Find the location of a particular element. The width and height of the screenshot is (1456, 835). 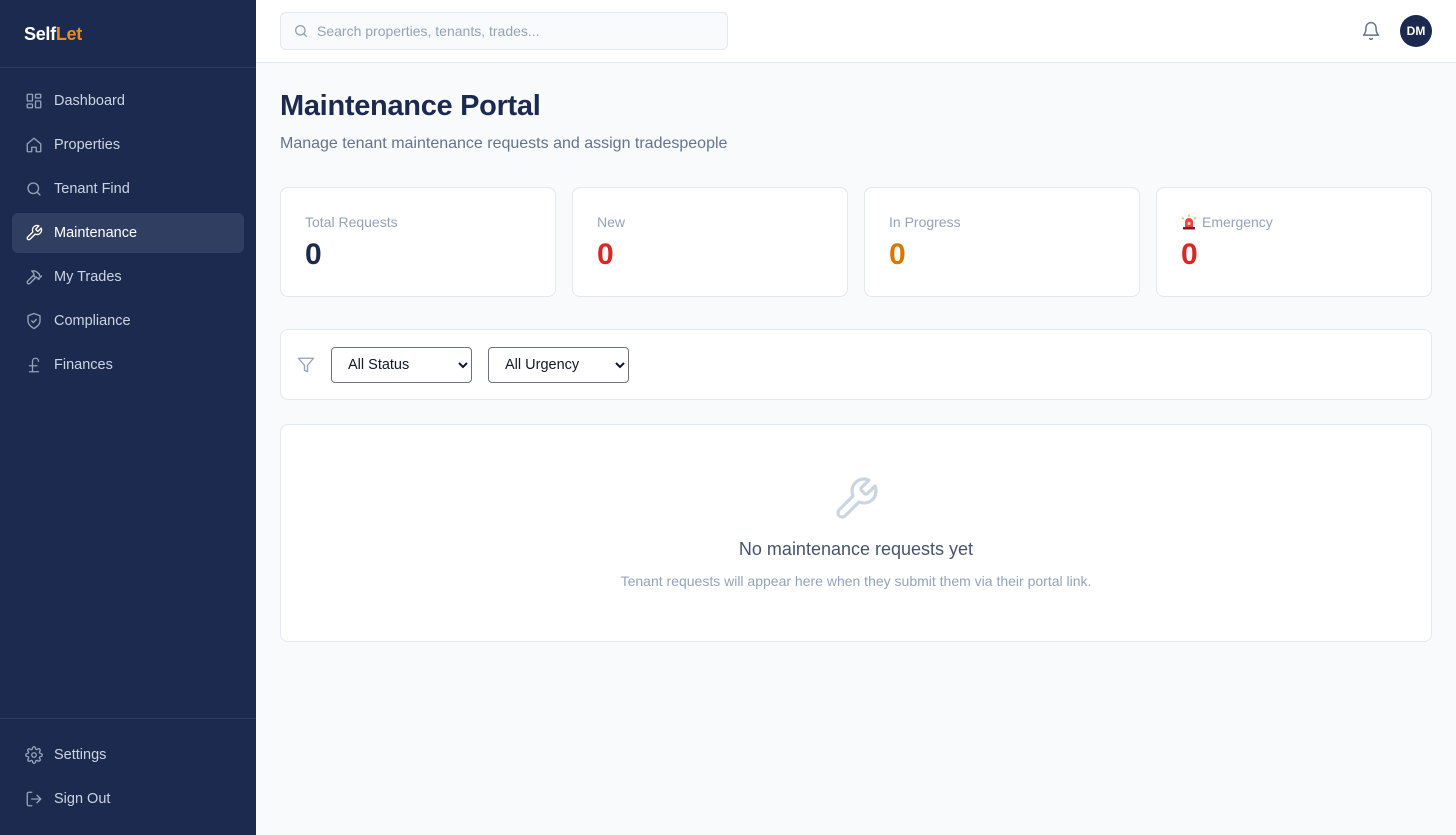

gear-icon is located at coordinates (34, 755).